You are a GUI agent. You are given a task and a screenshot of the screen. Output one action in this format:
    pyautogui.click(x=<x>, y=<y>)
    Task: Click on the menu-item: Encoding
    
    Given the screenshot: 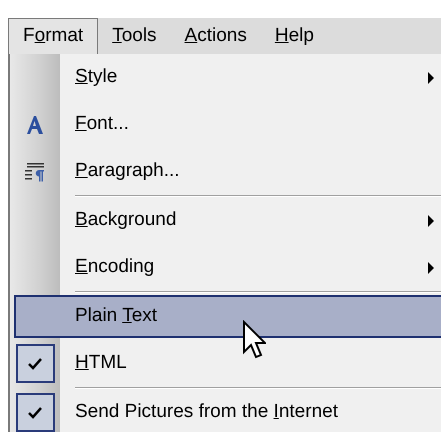 What is the action you would take?
    pyautogui.click(x=250, y=267)
    